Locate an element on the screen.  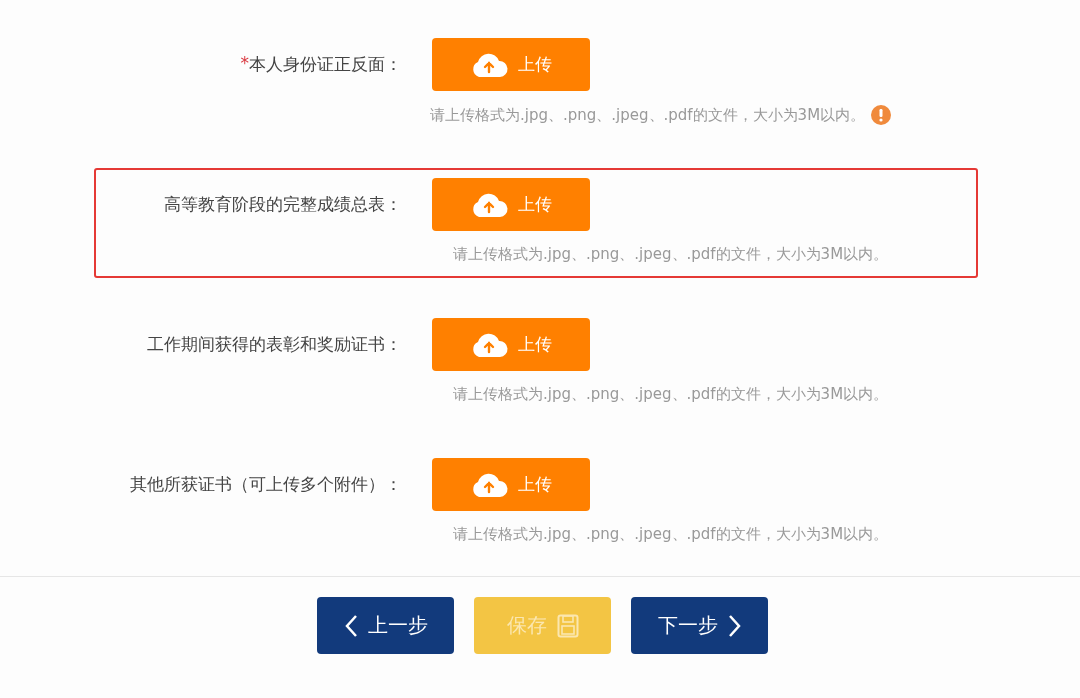
chevron-right-icon is located at coordinates (734, 625).